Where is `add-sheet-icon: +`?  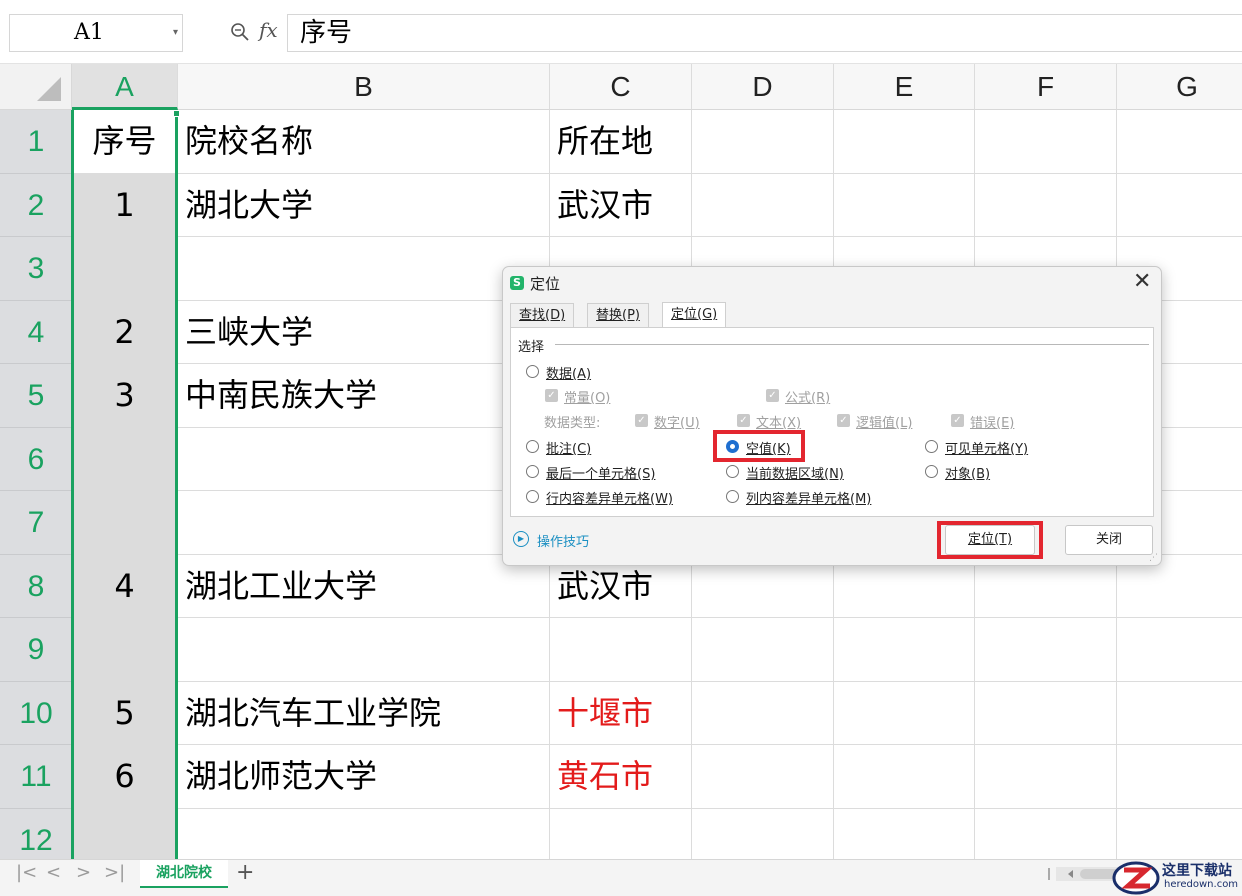 add-sheet-icon: + is located at coordinates (245, 872).